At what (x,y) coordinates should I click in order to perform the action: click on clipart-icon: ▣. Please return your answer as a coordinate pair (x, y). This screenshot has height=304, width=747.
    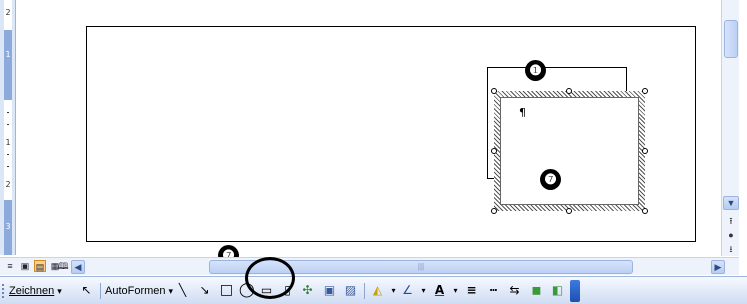
    Looking at the image, I should click on (329, 290).